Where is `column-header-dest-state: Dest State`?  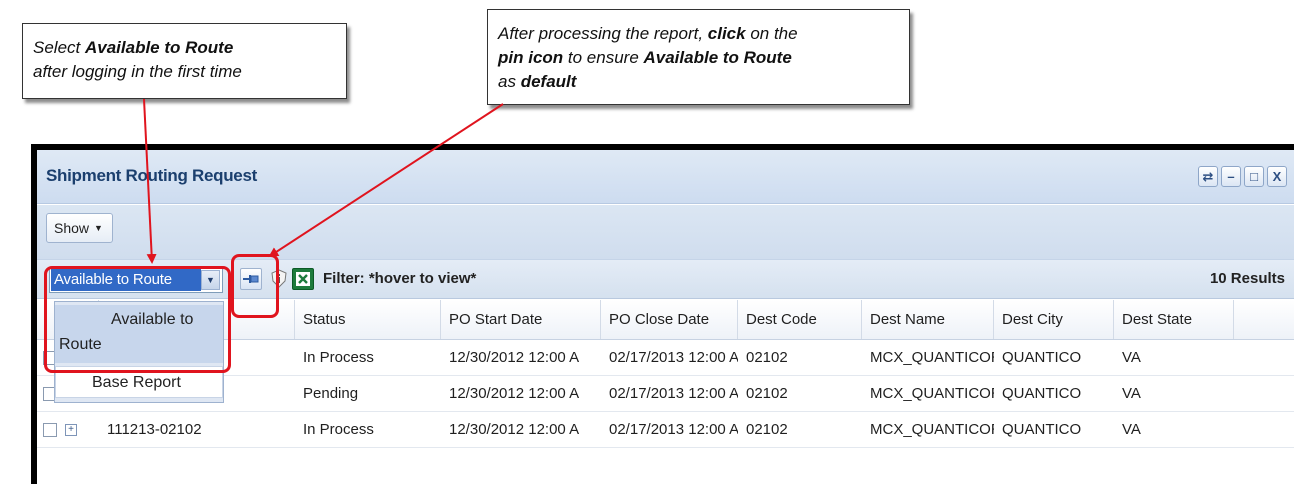
column-header-dest-state: Dest State is located at coordinates (1174, 319).